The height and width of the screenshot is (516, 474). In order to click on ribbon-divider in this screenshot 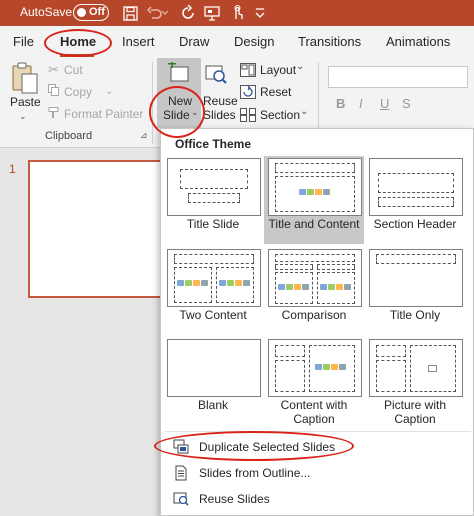, I will do `click(152, 103)`.